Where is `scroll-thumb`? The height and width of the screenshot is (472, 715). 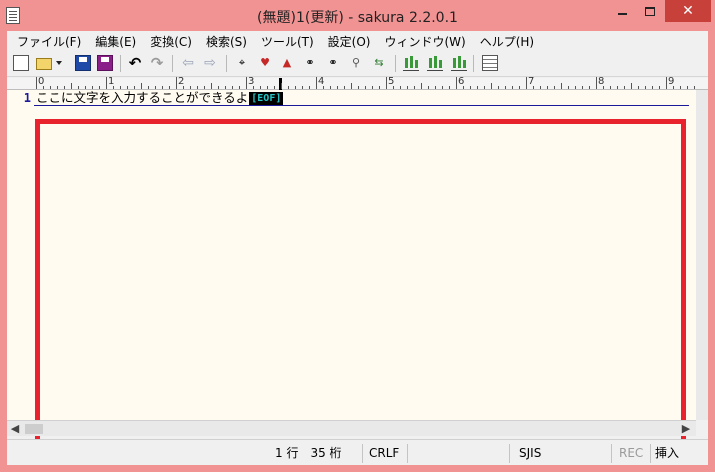
scroll-thumb is located at coordinates (34, 429).